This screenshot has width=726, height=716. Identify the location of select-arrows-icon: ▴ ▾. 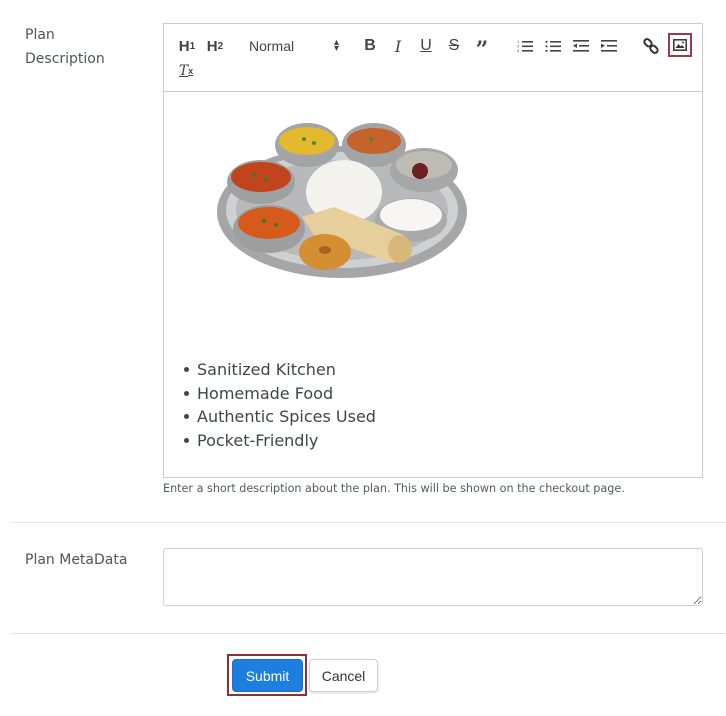
(336, 45).